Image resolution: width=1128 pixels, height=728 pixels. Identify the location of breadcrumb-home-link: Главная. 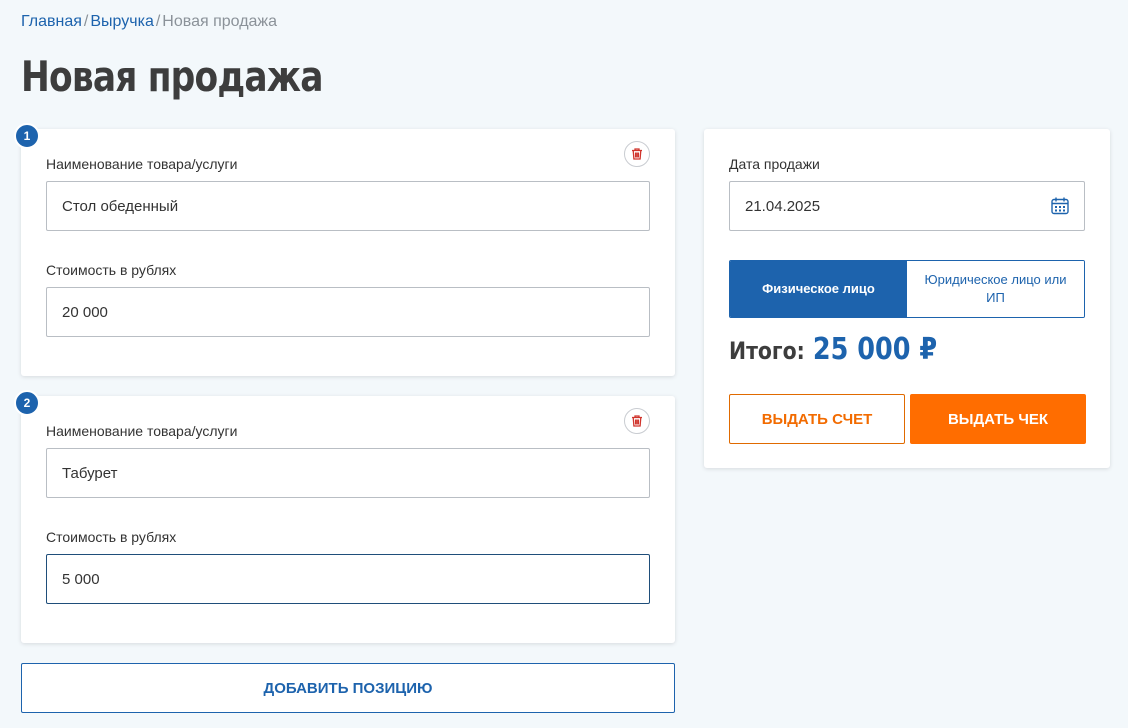
(51, 21).